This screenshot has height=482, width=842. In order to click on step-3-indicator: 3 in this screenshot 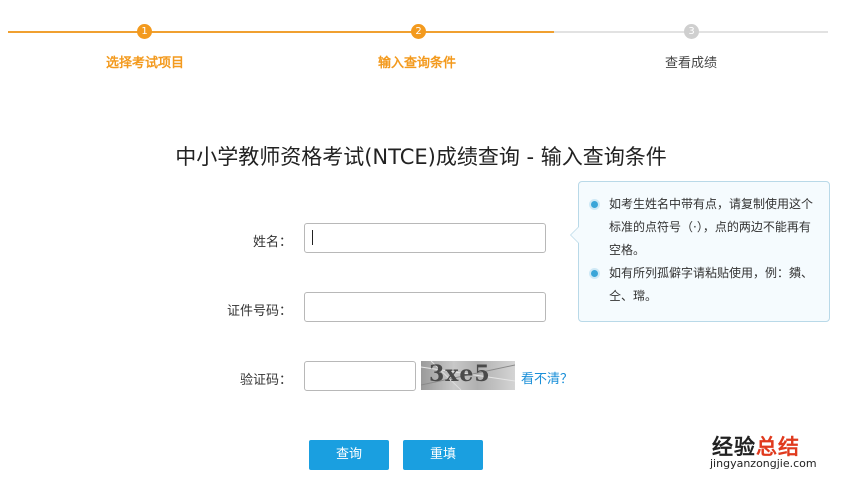, I will do `click(691, 31)`.